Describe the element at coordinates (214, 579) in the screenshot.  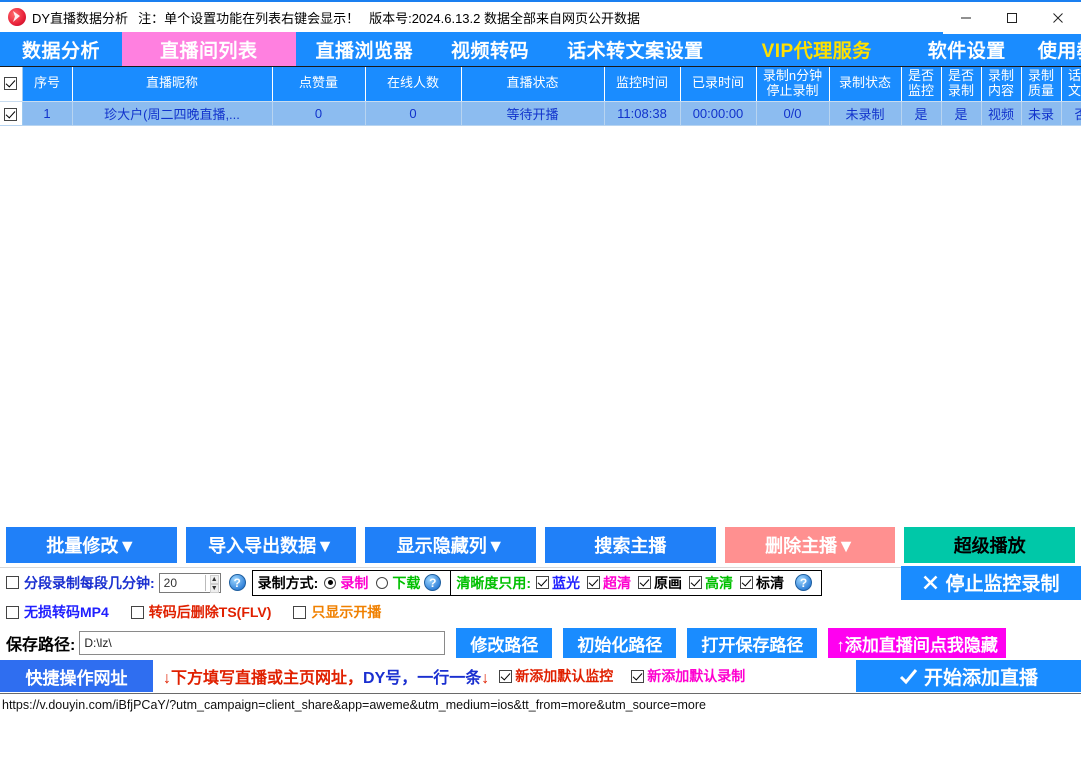
I see `stepper-up-icon: ▲` at that location.